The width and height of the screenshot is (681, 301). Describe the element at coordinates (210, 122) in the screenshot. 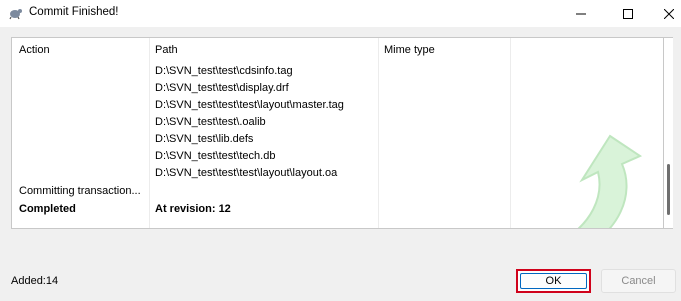

I see `list-item-path: D:\SVN_test\test\.oalib` at that location.